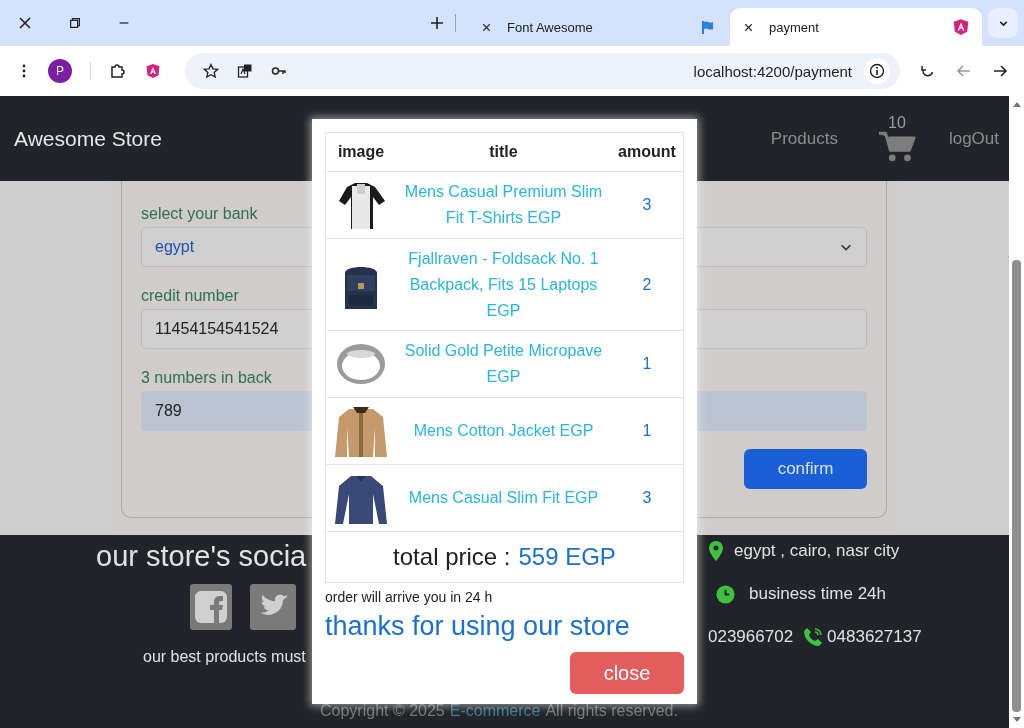  What do you see at coordinates (874, 637) in the screenshot?
I see `phone-number: 0483627137` at bounding box center [874, 637].